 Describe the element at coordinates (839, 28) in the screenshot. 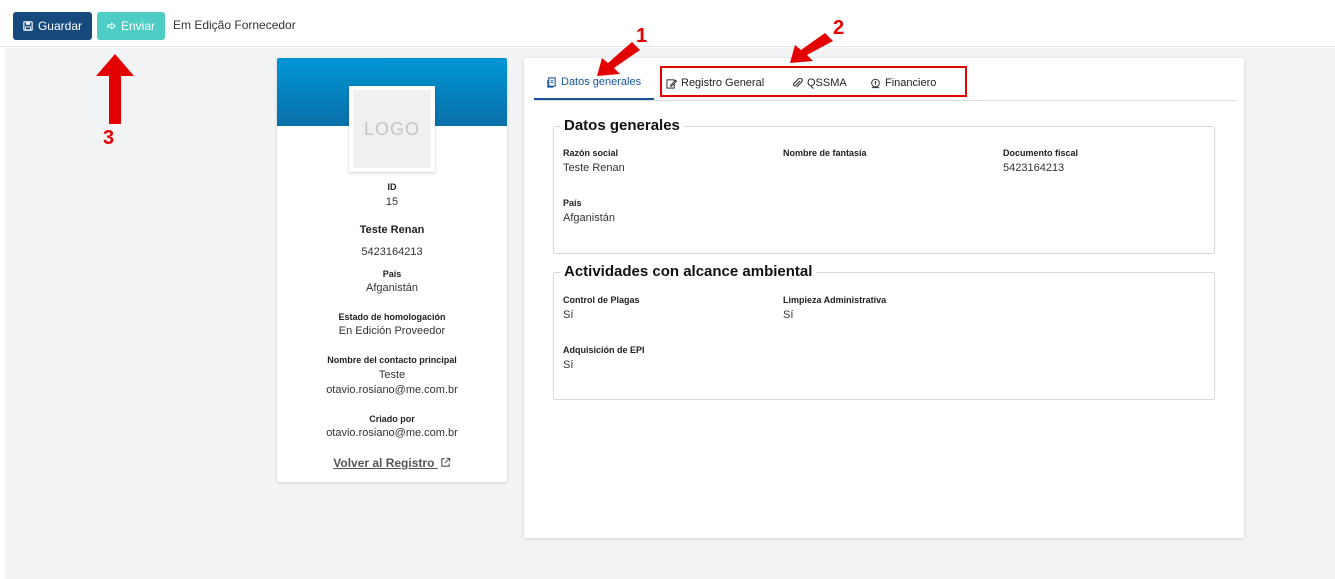

I see `annotation-number-2: 2` at that location.